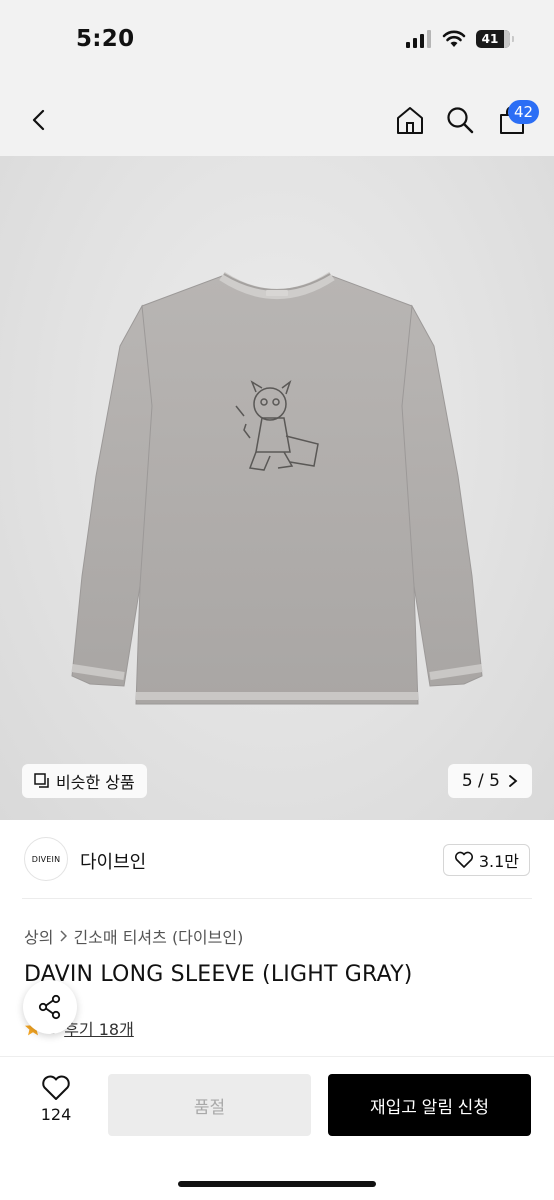 This screenshot has height=1200, width=554. I want to click on copy-icon, so click(41, 780).